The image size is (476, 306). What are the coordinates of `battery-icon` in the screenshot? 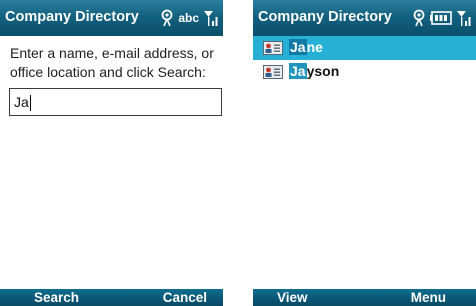 It's located at (441, 18).